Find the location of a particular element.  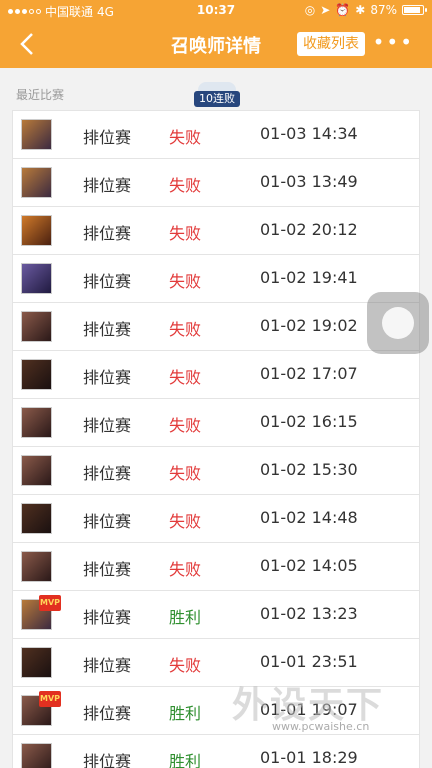

favorites-list-button: 收藏列表 is located at coordinates (331, 44).